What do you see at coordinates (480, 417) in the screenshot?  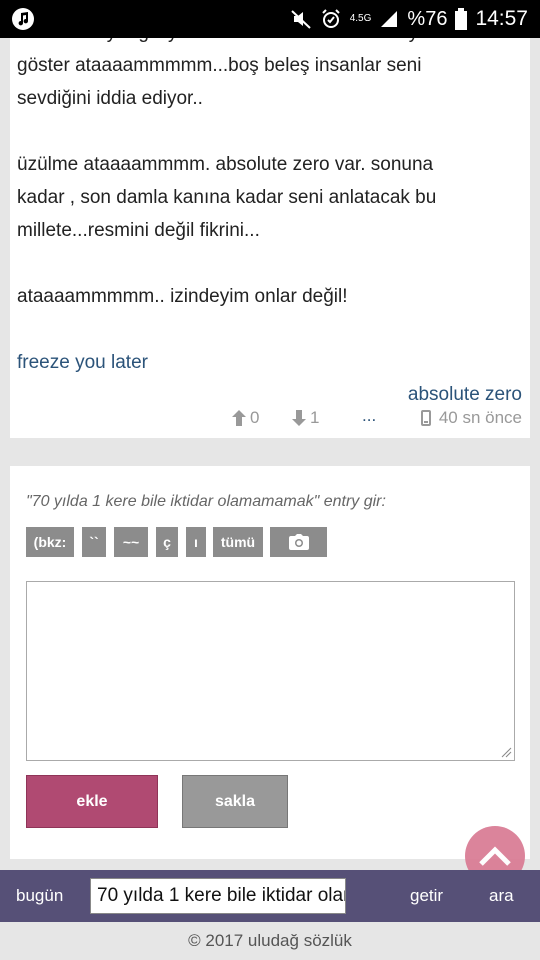 I see `time-ago: 40 sn önce` at bounding box center [480, 417].